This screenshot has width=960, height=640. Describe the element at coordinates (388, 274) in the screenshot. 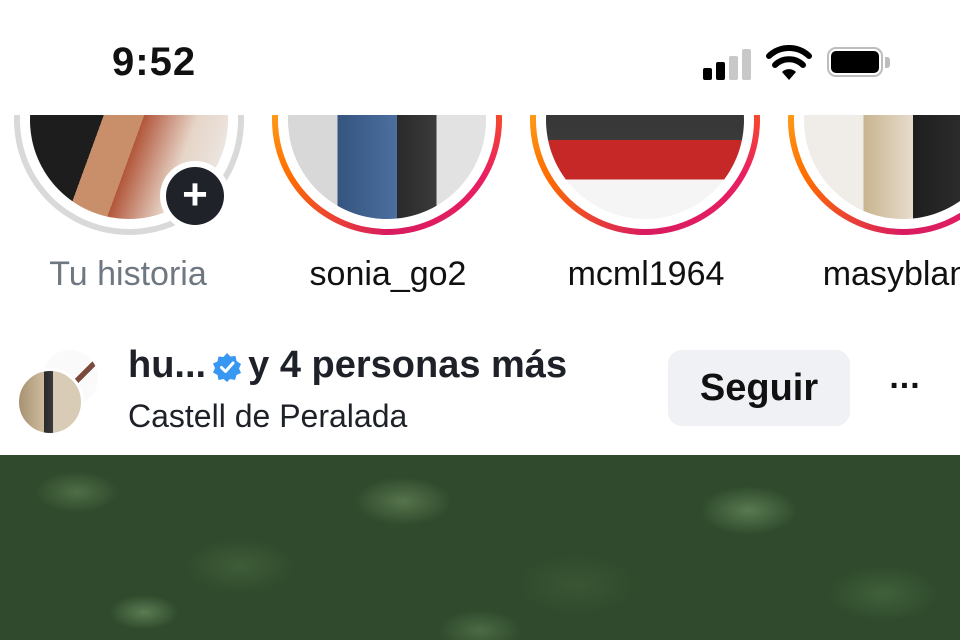

I see `story-label: sonia_go2` at that location.